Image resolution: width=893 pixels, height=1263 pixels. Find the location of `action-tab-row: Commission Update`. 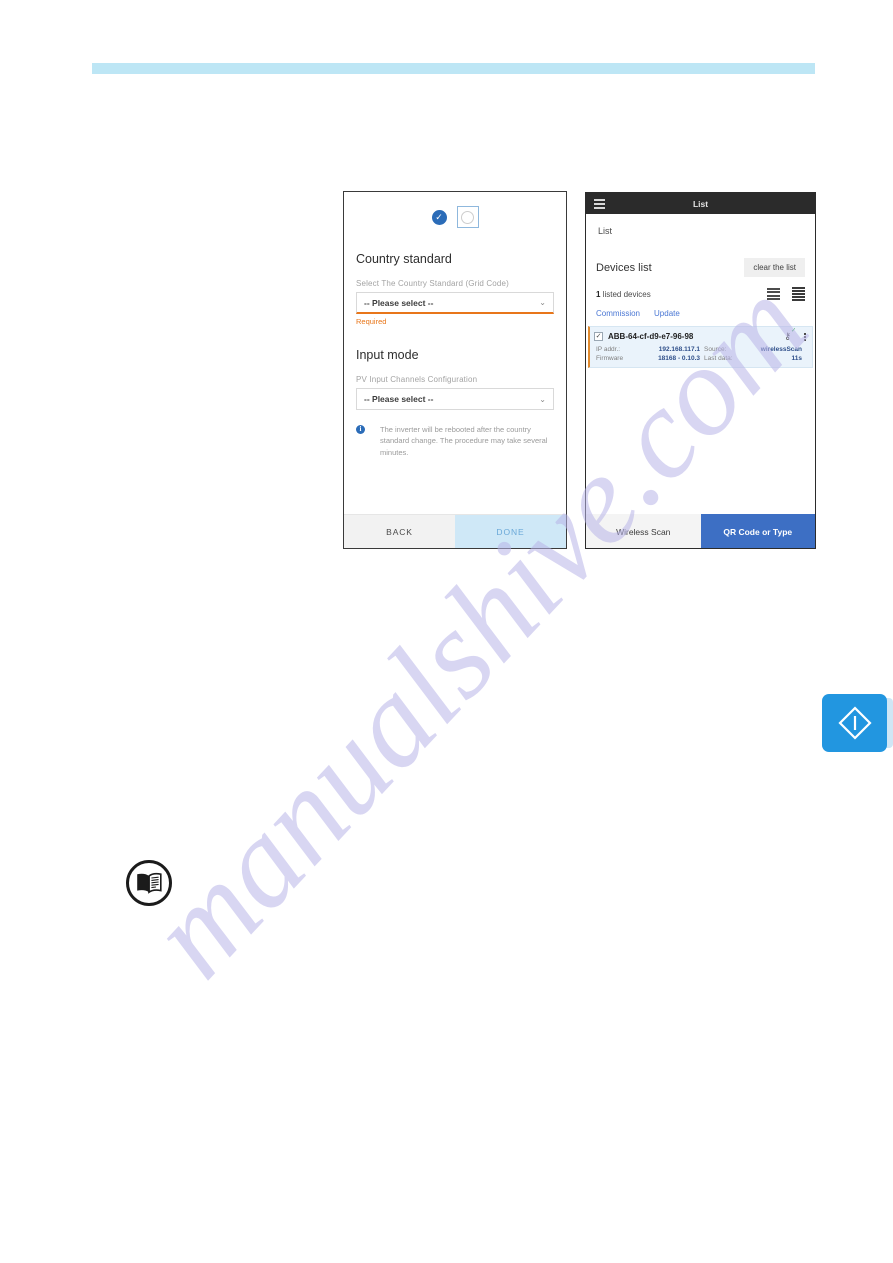

action-tab-row: Commission Update is located at coordinates (700, 309).